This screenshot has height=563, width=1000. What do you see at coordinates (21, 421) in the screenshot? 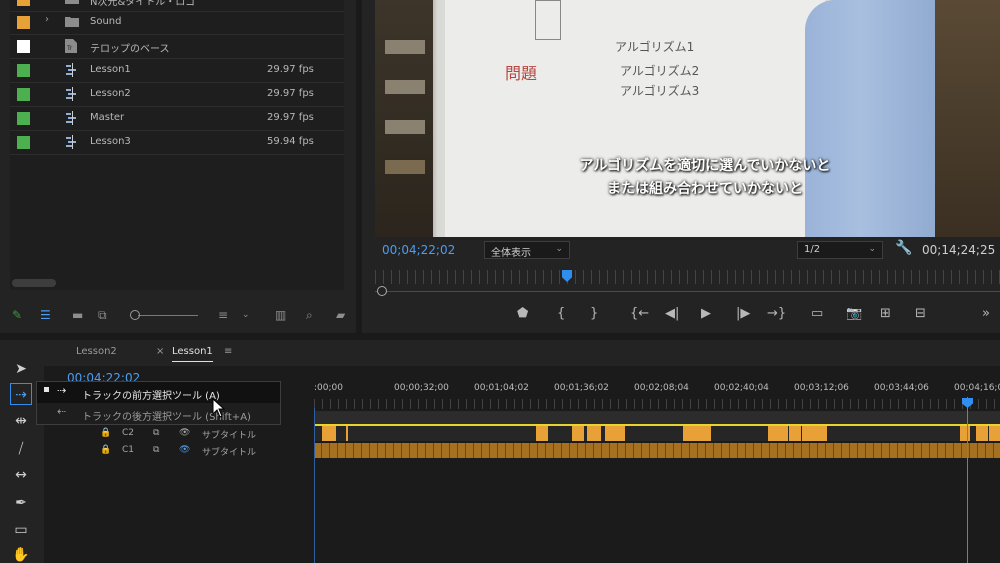
I see `ripple-edit-tool: ⇹` at bounding box center [21, 421].